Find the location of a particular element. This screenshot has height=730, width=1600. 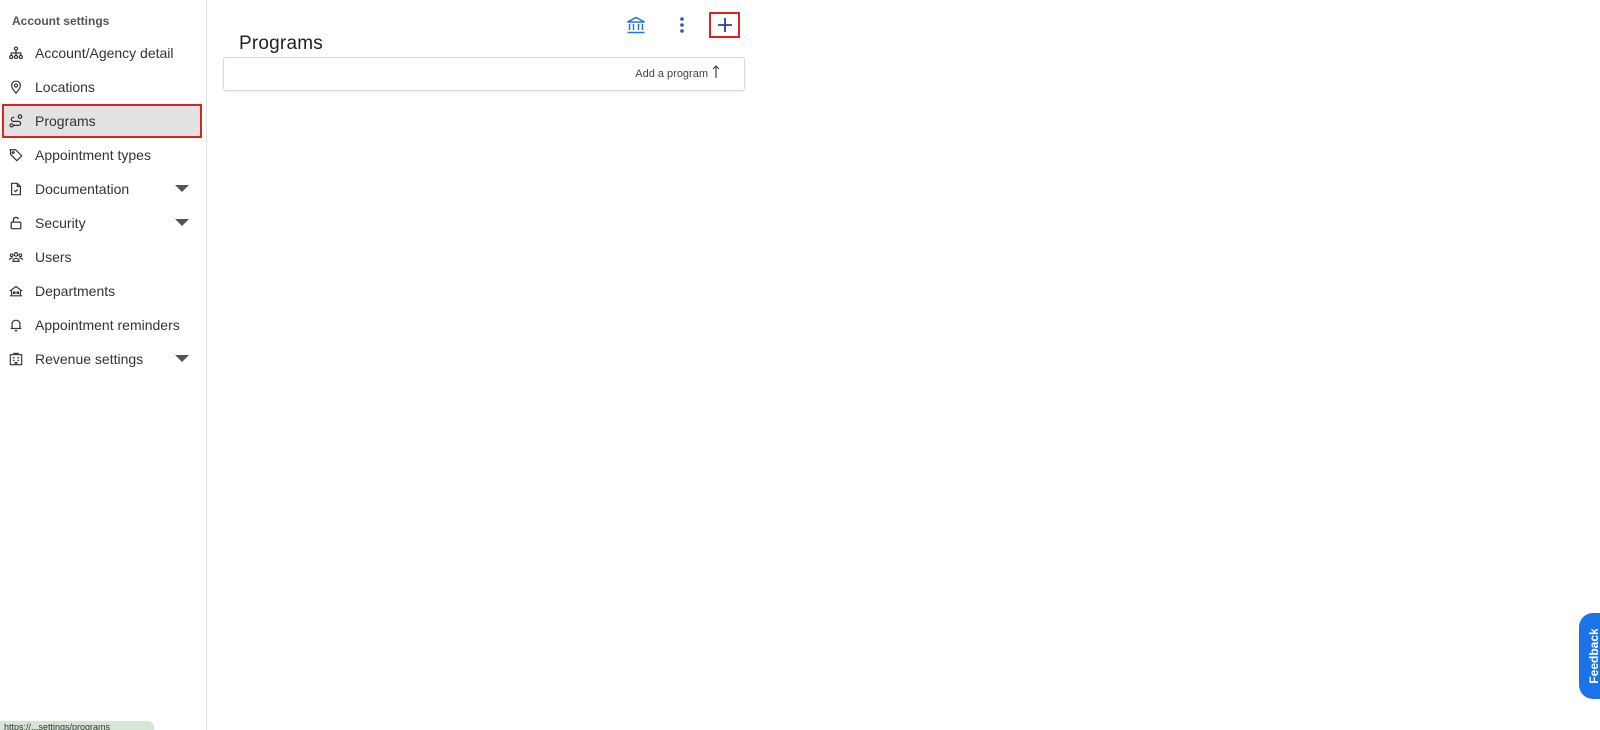

plus-icon is located at coordinates (724, 25).